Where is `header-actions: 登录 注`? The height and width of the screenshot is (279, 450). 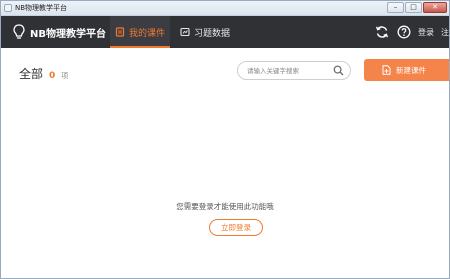
header-actions: 登录 注 is located at coordinates (411, 32).